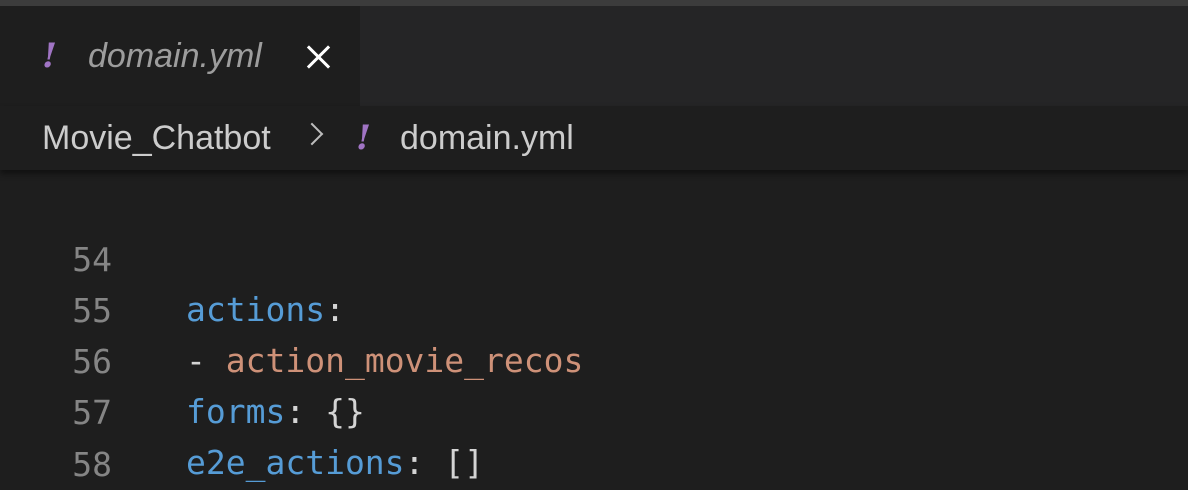 Image resolution: width=1188 pixels, height=490 pixels. Describe the element at coordinates (318, 57) in the screenshot. I see `close-icon` at that location.